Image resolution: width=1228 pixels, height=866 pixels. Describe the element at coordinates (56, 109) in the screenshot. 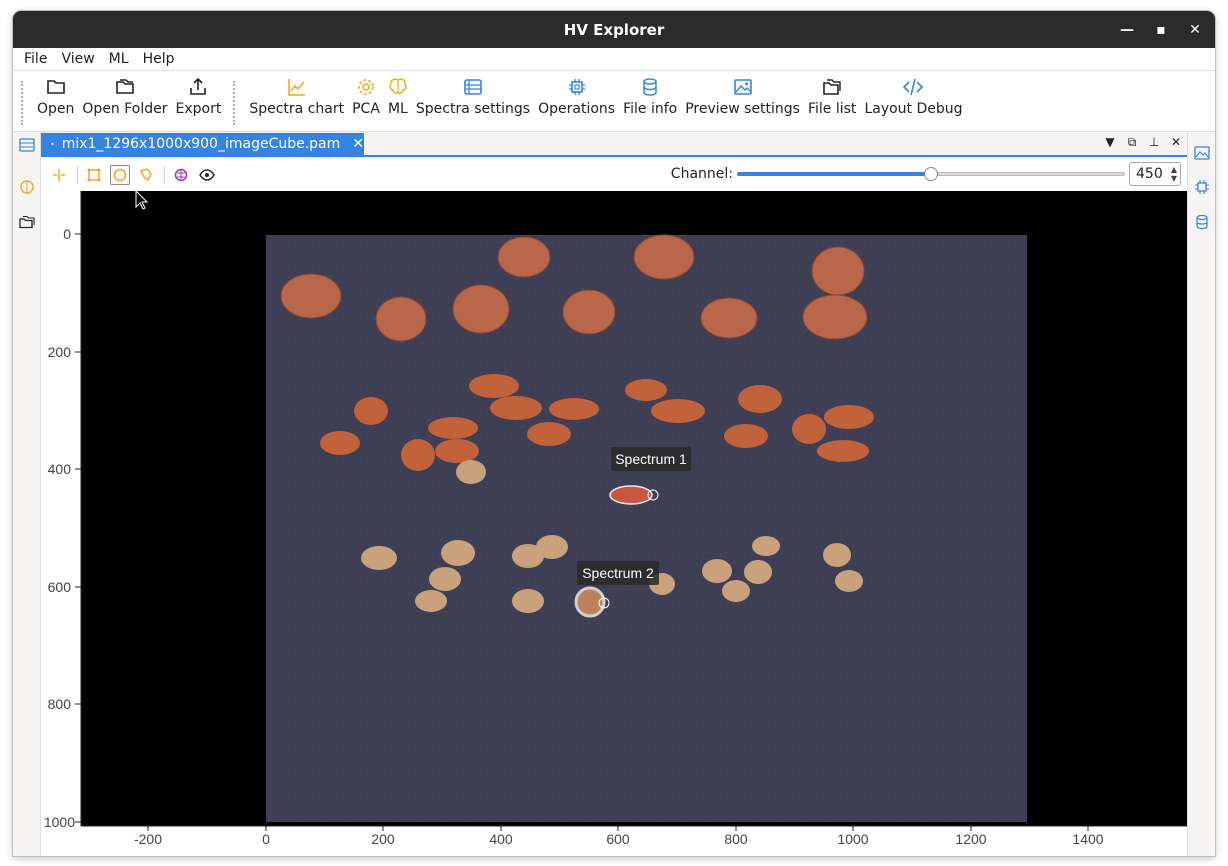

I see `open-label: Open` at that location.